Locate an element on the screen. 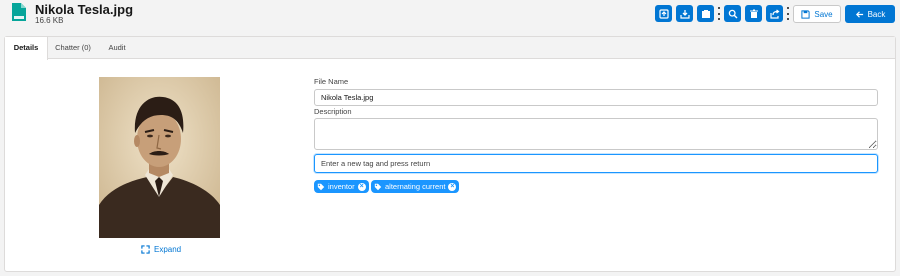 This screenshot has width=900, height=276. tag-label: inventor is located at coordinates (341, 186).